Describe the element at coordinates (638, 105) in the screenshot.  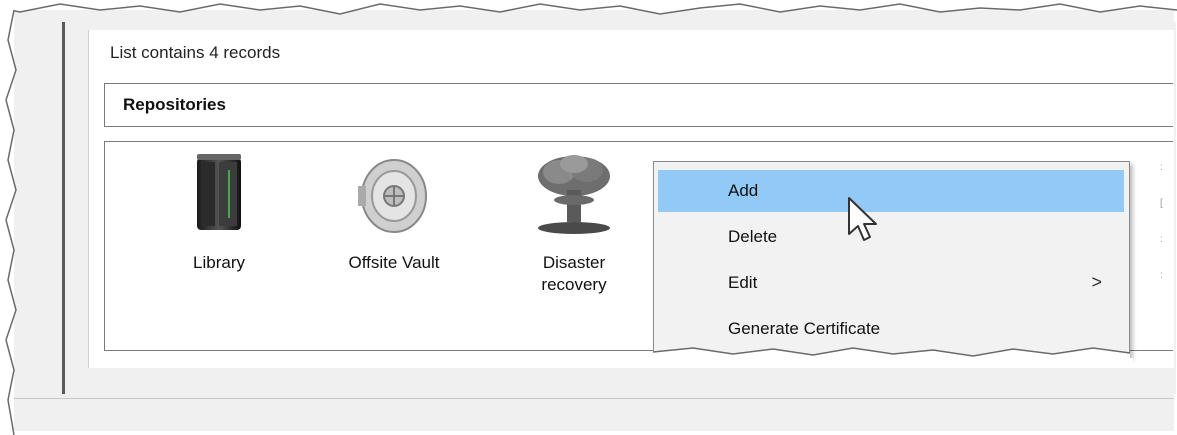
I see `repositories-header: Repositories` at that location.